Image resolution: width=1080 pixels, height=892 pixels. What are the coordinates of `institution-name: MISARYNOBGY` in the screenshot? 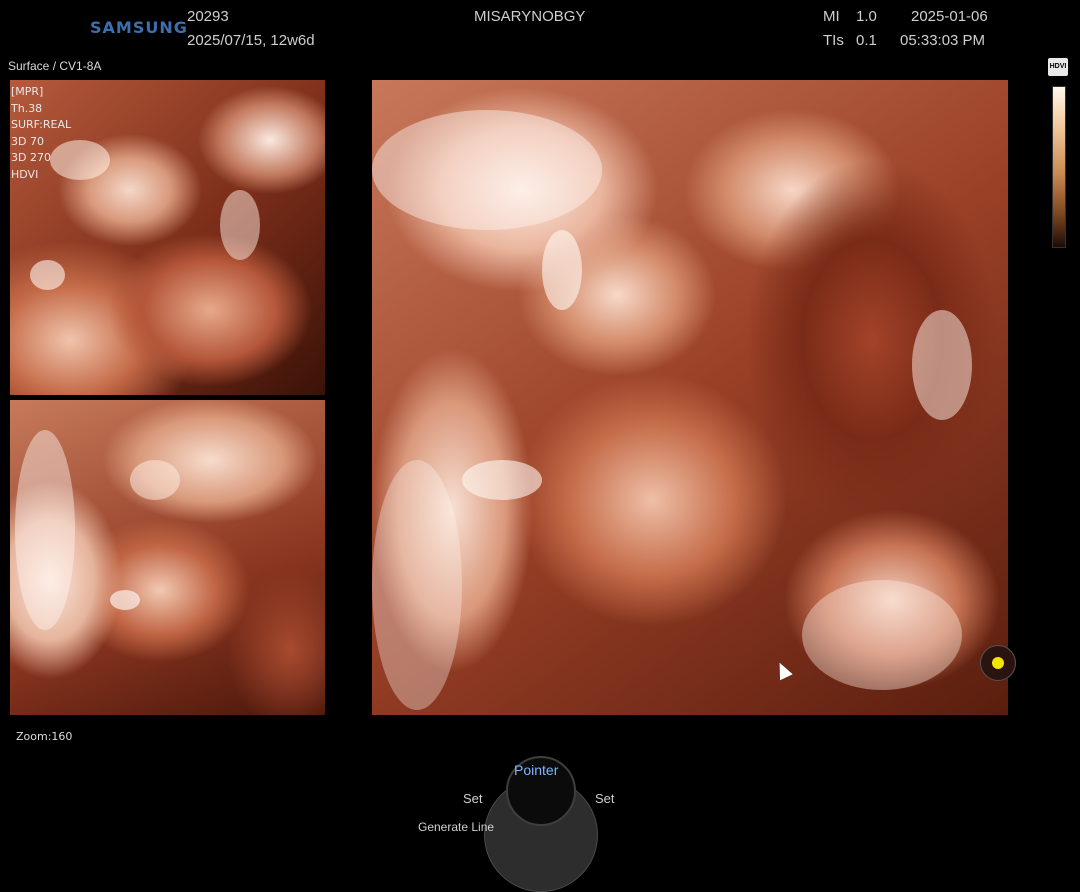 It's located at (530, 16).